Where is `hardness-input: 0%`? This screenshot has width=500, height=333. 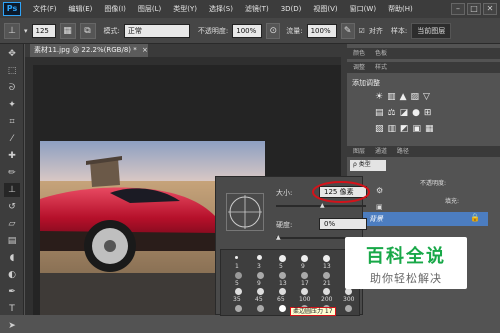 hardness-input: 0% is located at coordinates (343, 224).